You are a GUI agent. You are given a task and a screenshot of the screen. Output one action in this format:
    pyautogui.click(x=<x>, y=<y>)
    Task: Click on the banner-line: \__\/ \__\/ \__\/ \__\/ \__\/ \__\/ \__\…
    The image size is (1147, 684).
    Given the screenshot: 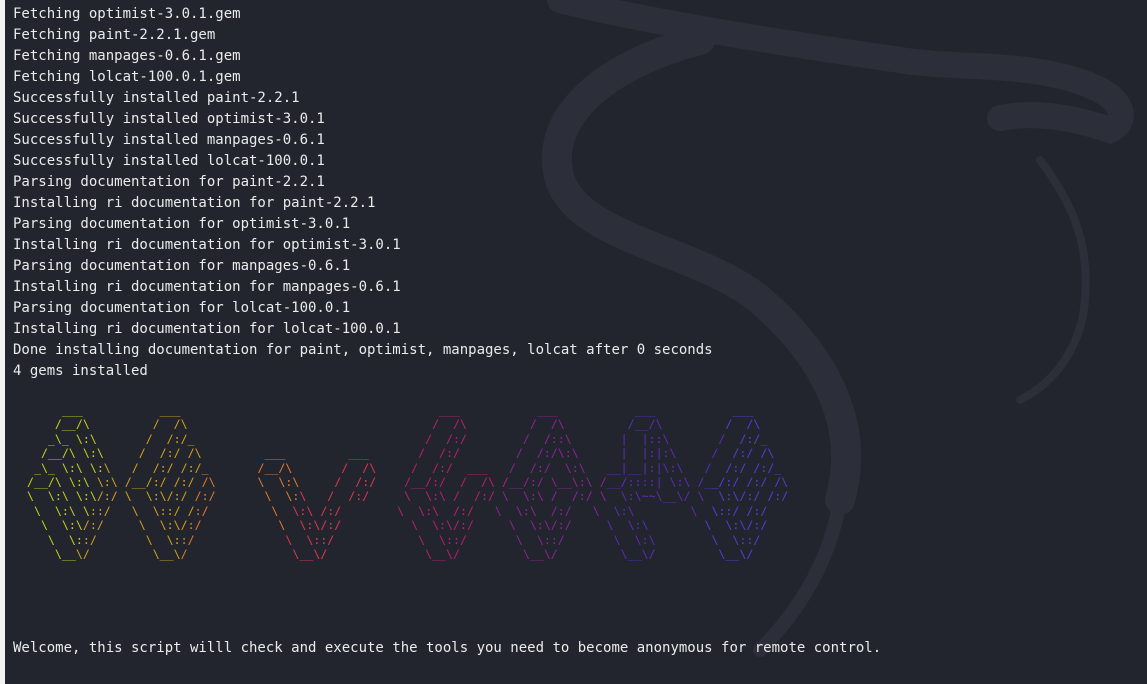 What is the action you would take?
    pyautogui.click(x=404, y=553)
    